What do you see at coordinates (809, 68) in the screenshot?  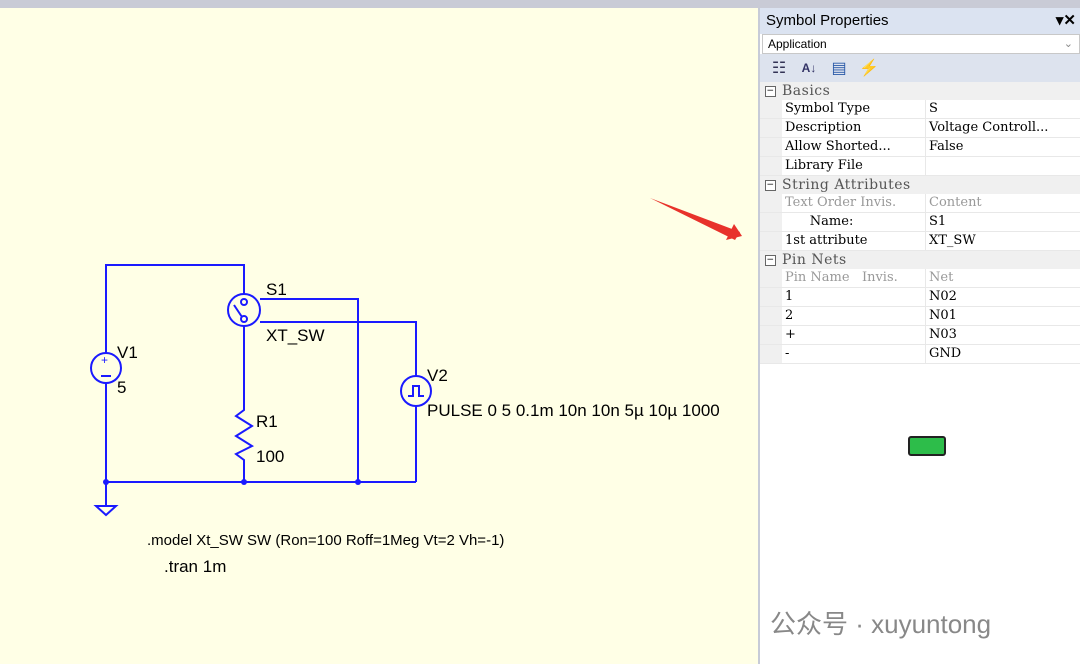 I see `sort-az-icon: A↓` at bounding box center [809, 68].